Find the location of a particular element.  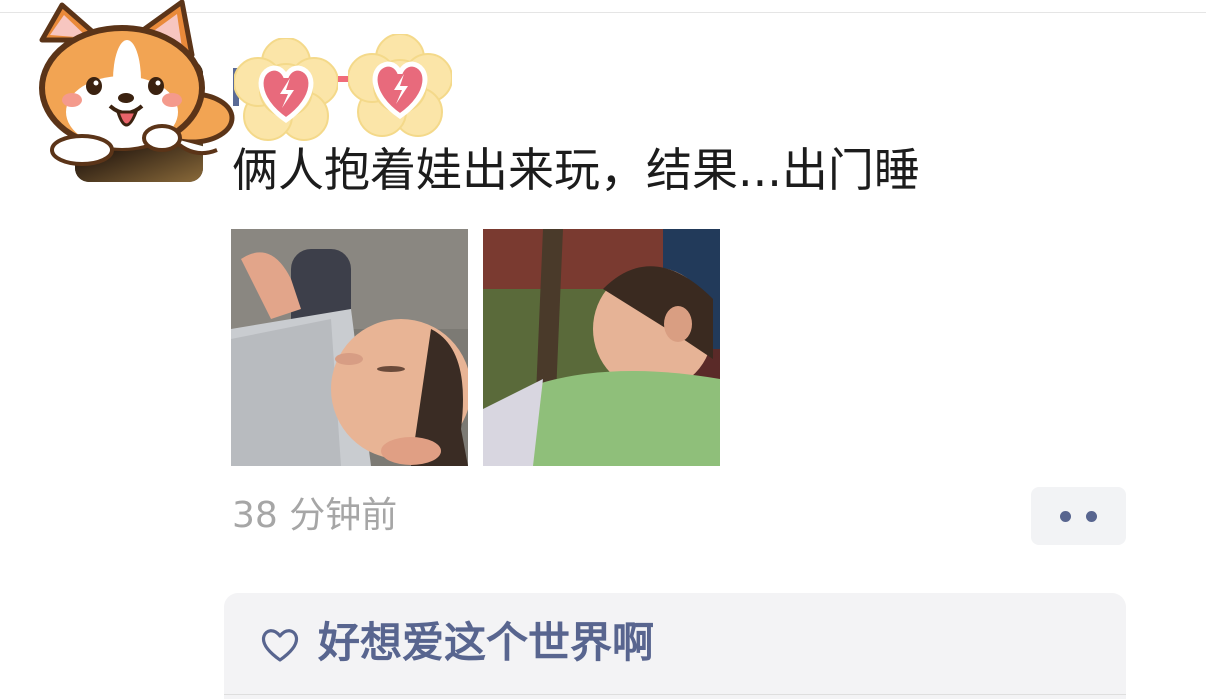

panel-divider is located at coordinates (675, 694).